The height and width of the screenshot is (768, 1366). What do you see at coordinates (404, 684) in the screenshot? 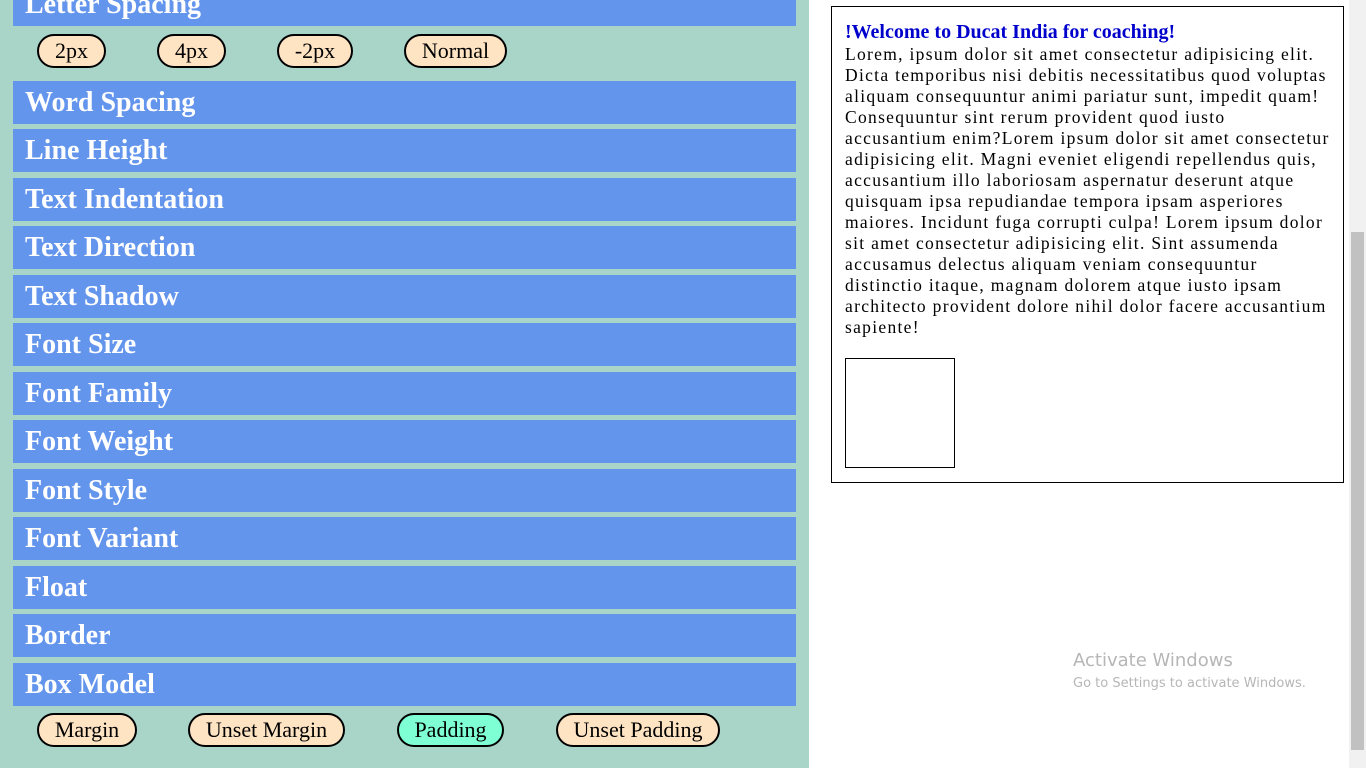
I see `section-box-model: Box Model` at bounding box center [404, 684].